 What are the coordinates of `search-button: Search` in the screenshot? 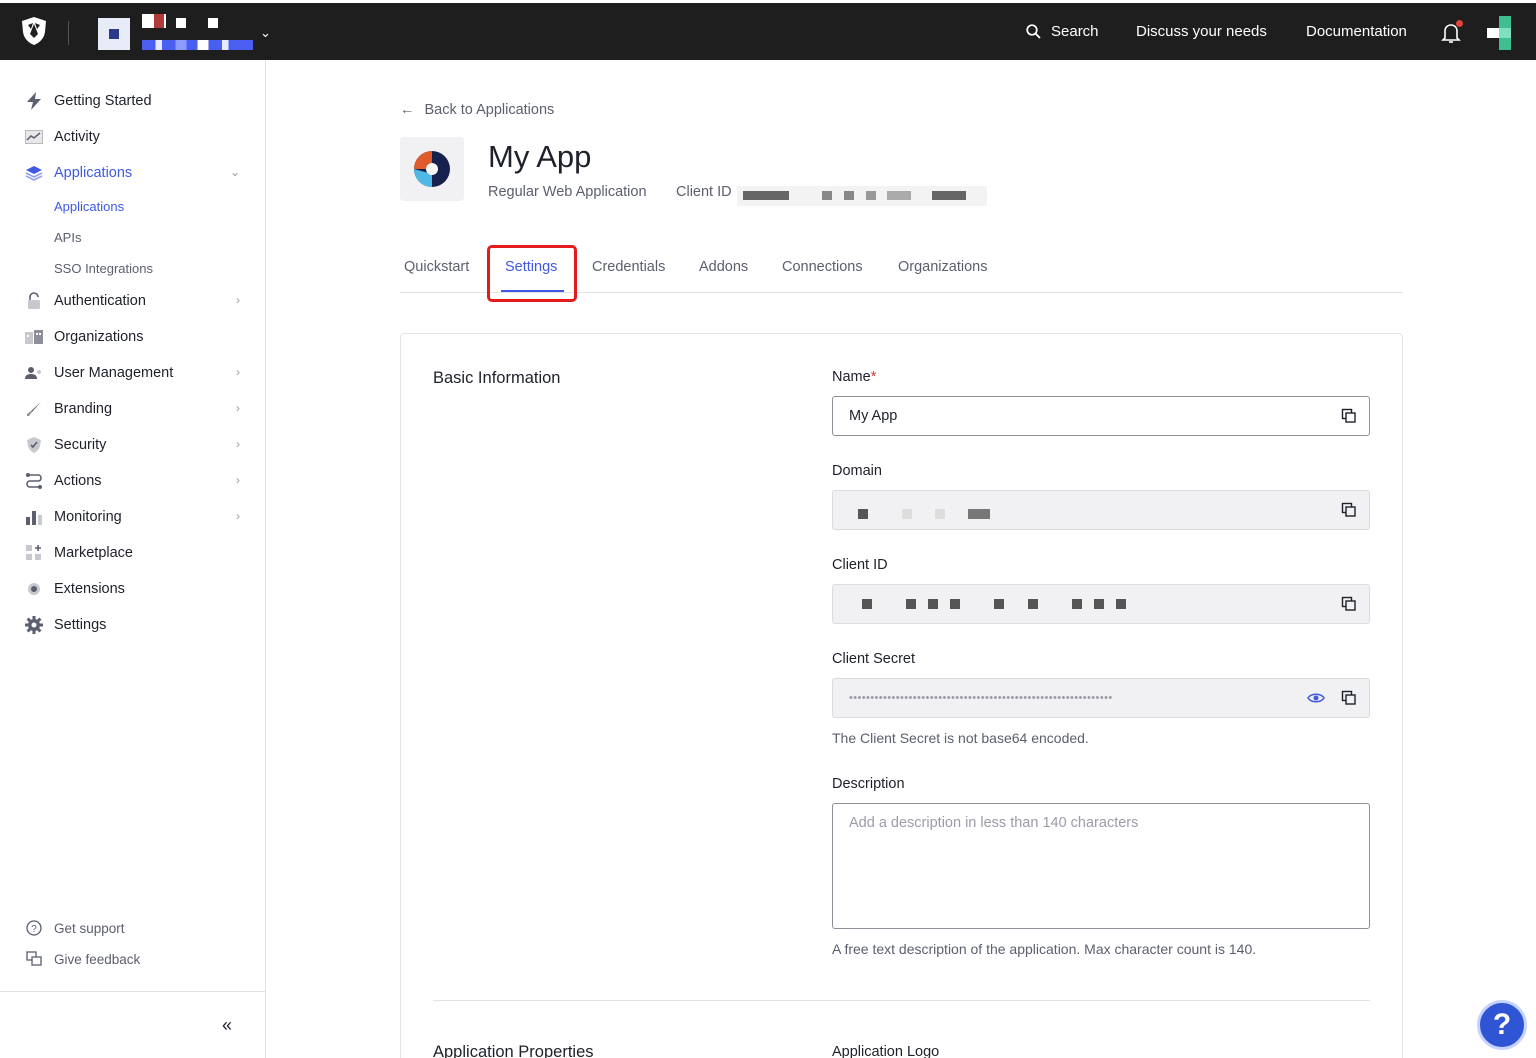 It's located at (1062, 31).